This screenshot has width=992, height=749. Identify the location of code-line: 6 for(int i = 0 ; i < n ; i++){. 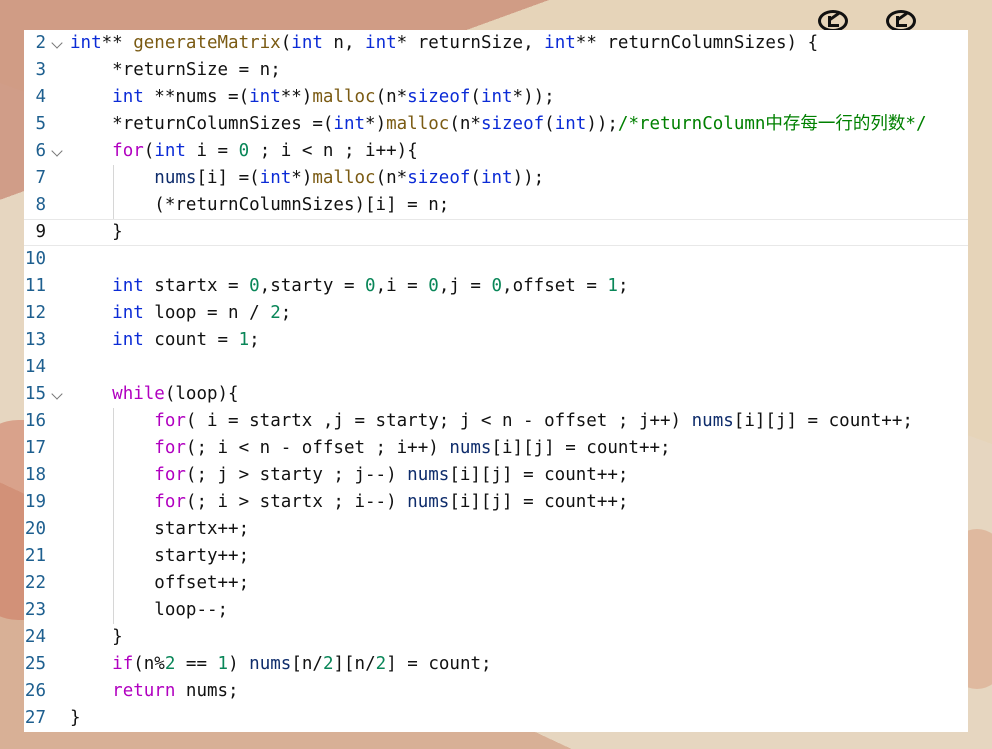
(496, 151).